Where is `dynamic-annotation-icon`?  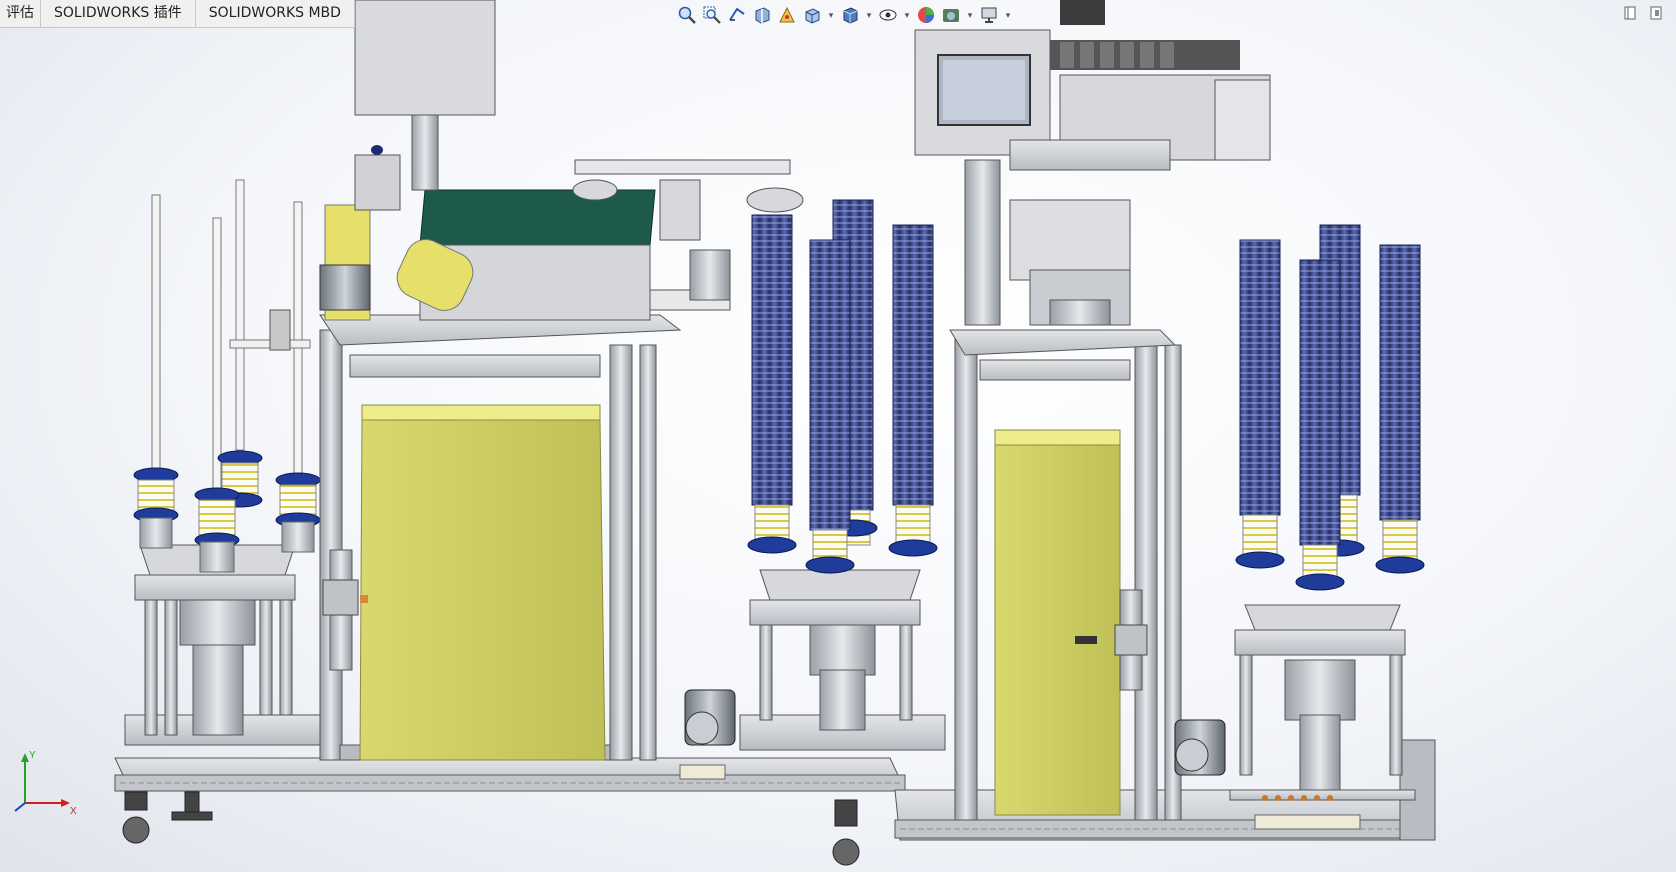 dynamic-annotation-icon is located at coordinates (787, 15).